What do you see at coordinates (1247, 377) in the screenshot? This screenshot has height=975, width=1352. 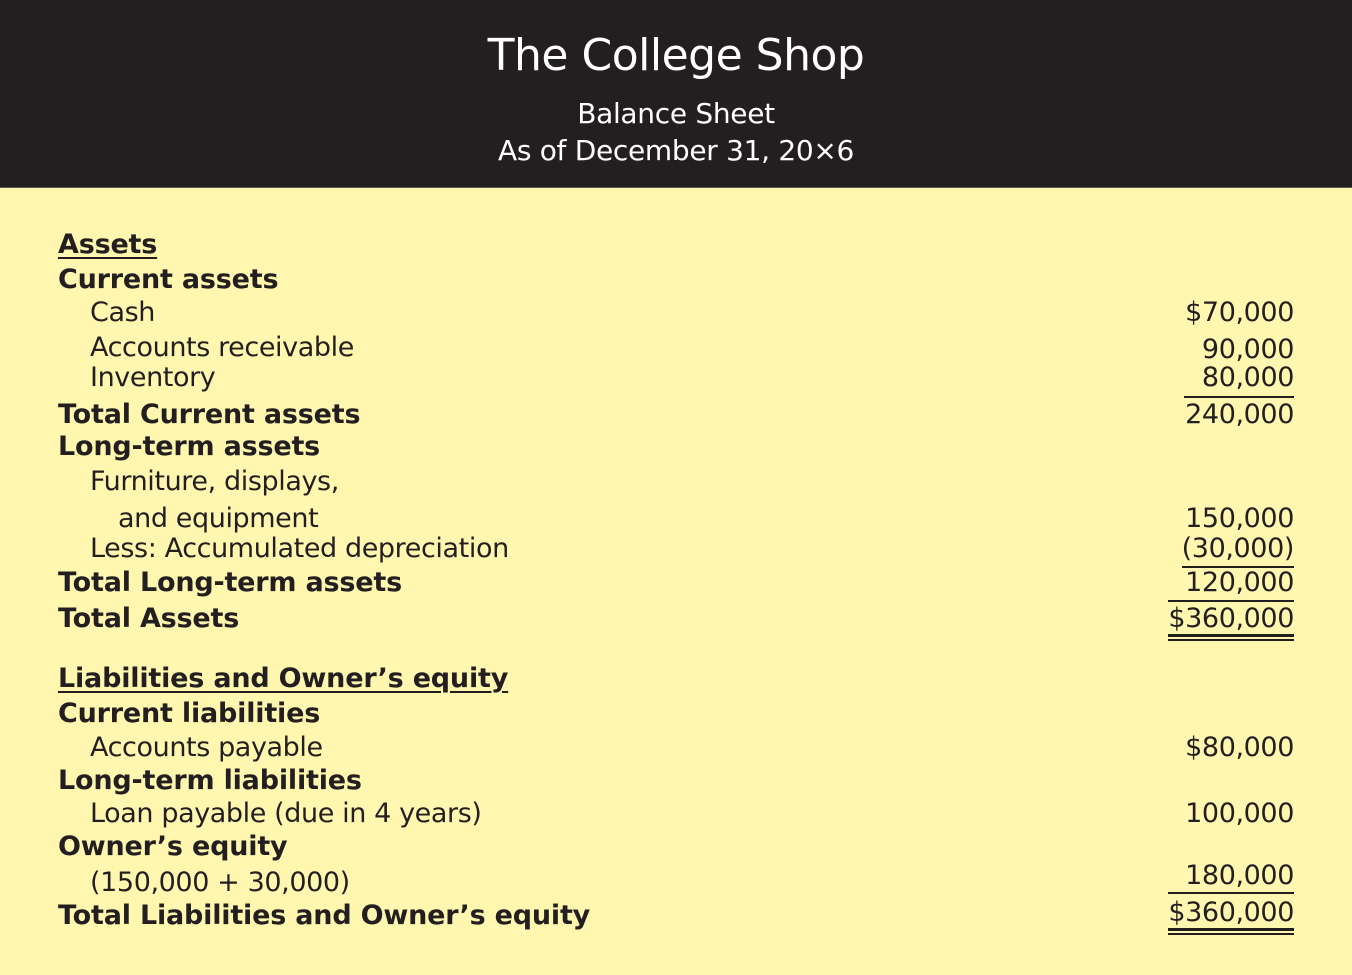 I see `line-item-amount: 80,000` at bounding box center [1247, 377].